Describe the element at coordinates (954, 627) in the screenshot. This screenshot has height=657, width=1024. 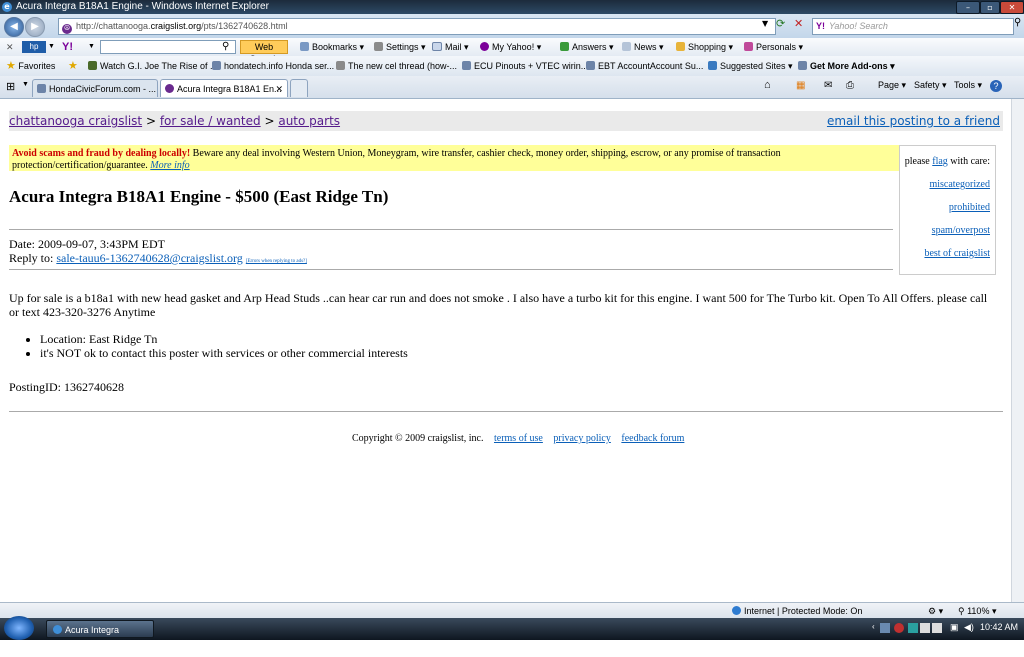
I see `tray-monitor-icon: ▣` at that location.